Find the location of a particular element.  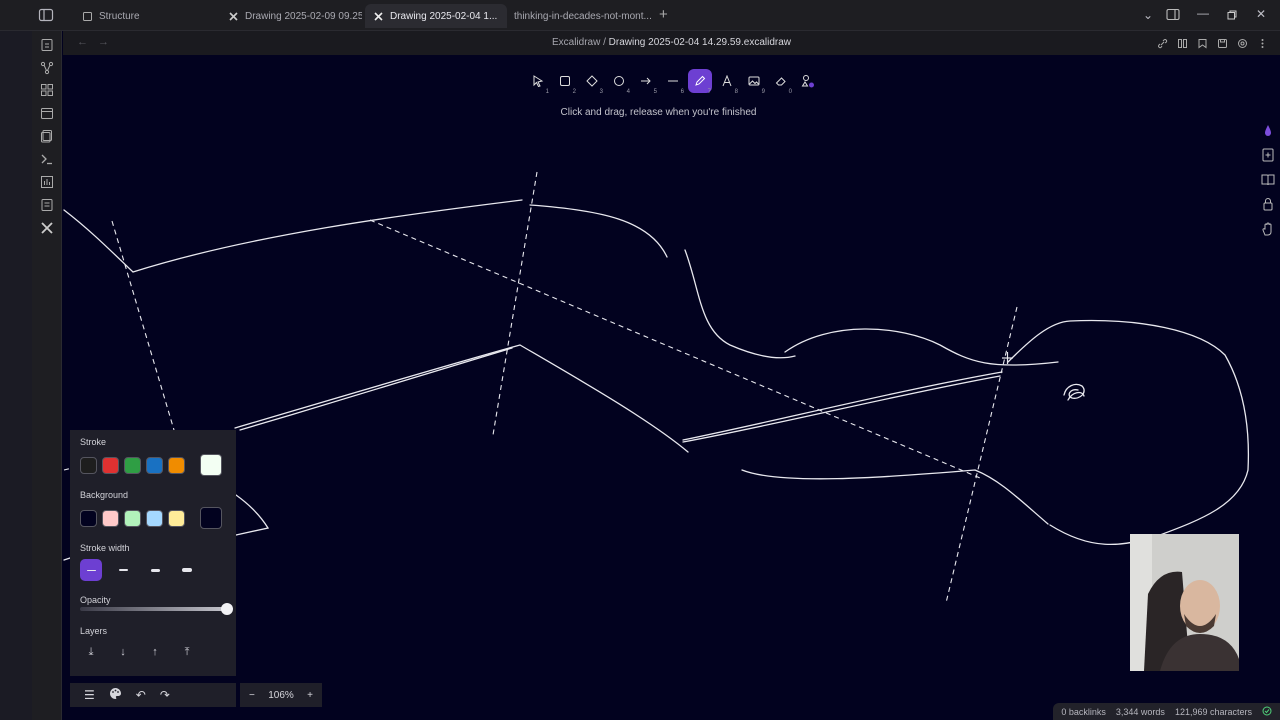

breadcrumb-file: Drawing 2025-02-04 14.29.59.excalidraw is located at coordinates (700, 42).